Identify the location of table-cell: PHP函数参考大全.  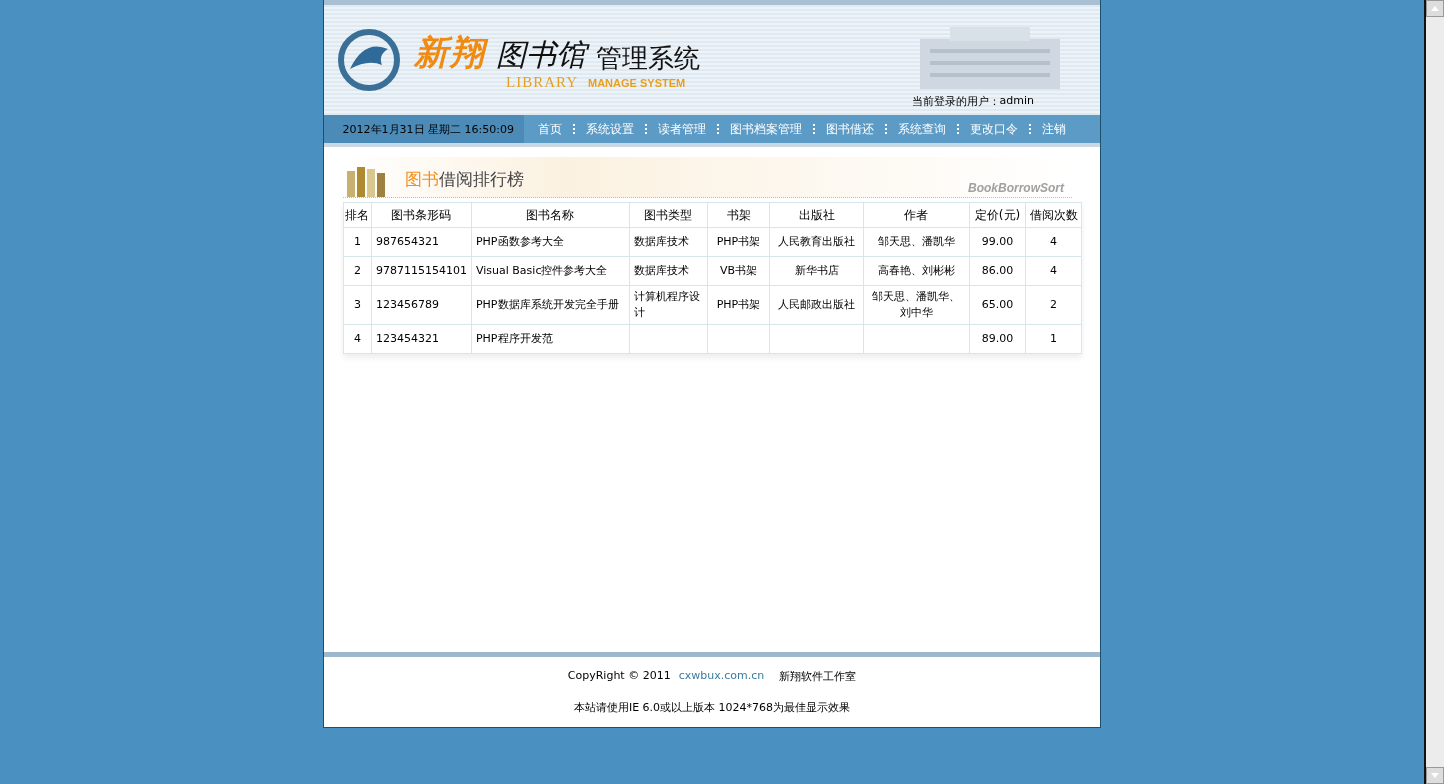
(550, 242).